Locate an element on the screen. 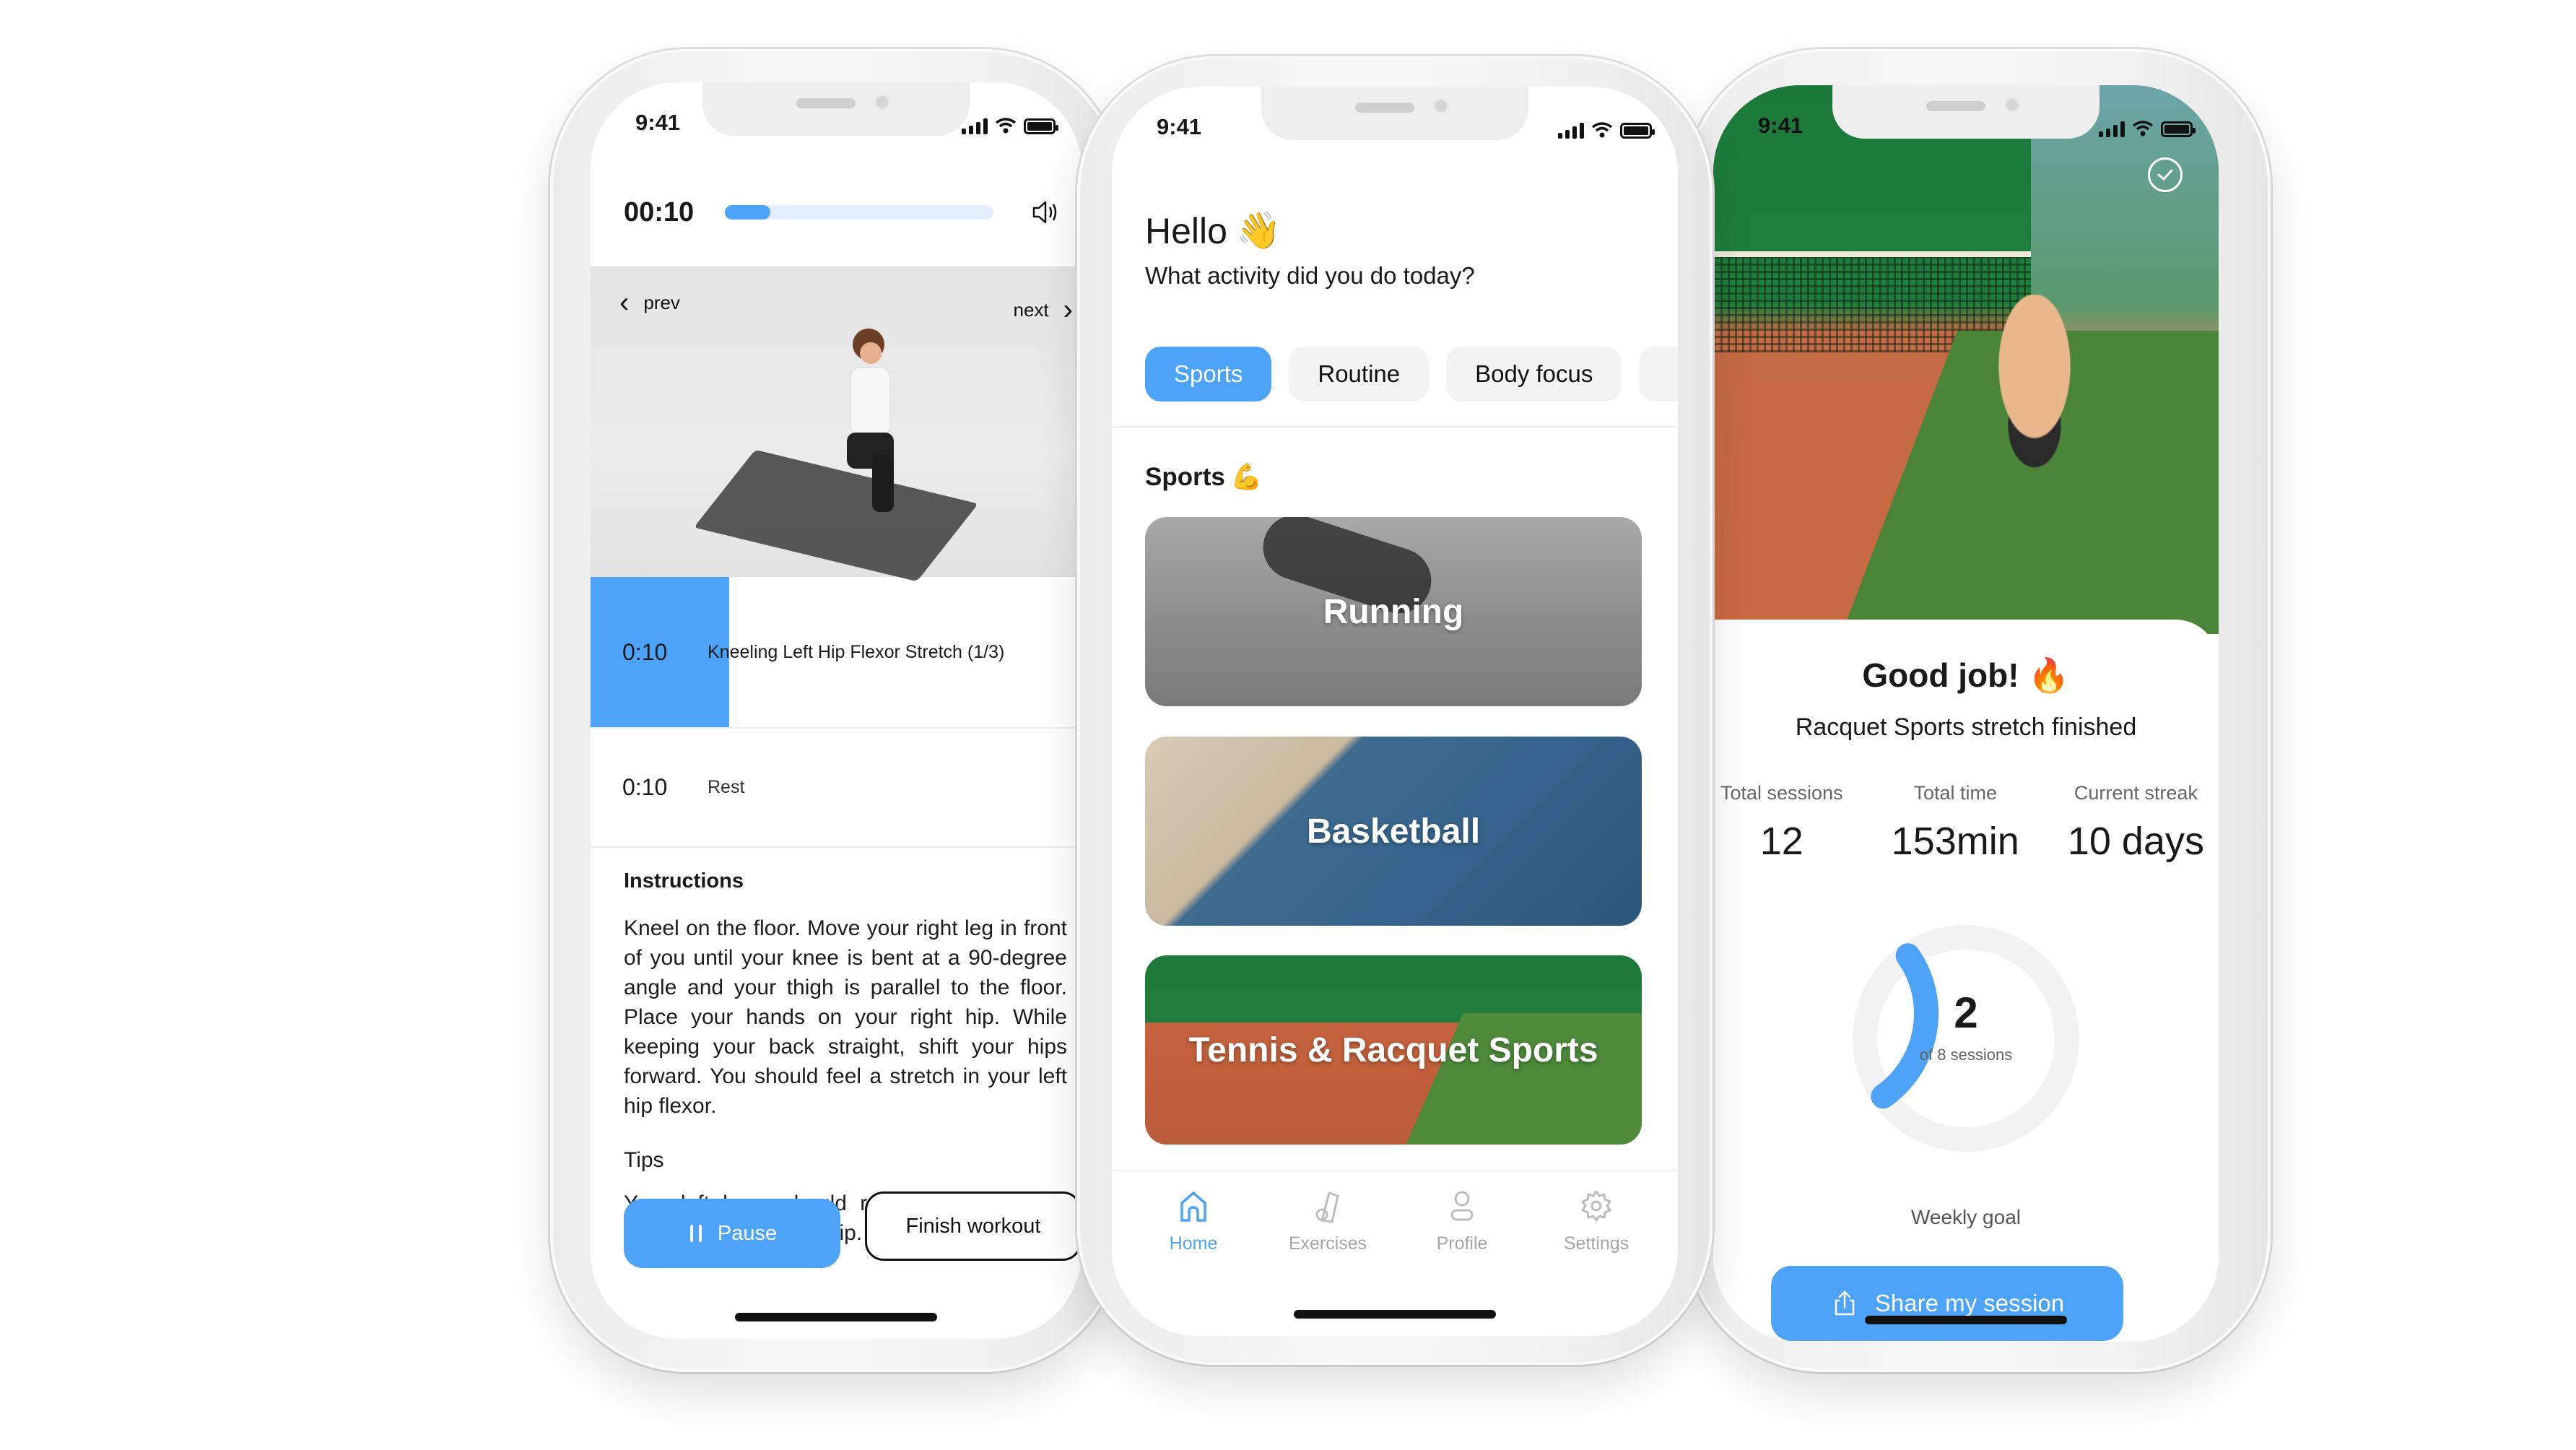 The height and width of the screenshot is (1450, 2576). stat-value: 10 days is located at coordinates (2135, 842).